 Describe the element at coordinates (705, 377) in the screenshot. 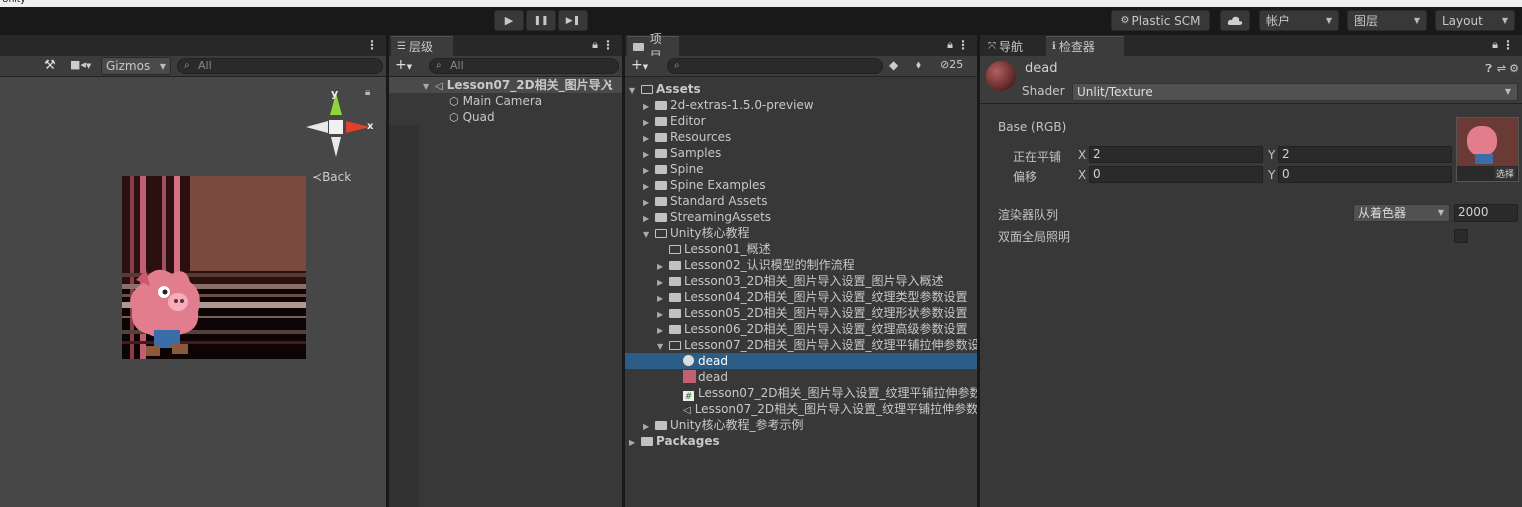

I see `asset-row: dead` at that location.